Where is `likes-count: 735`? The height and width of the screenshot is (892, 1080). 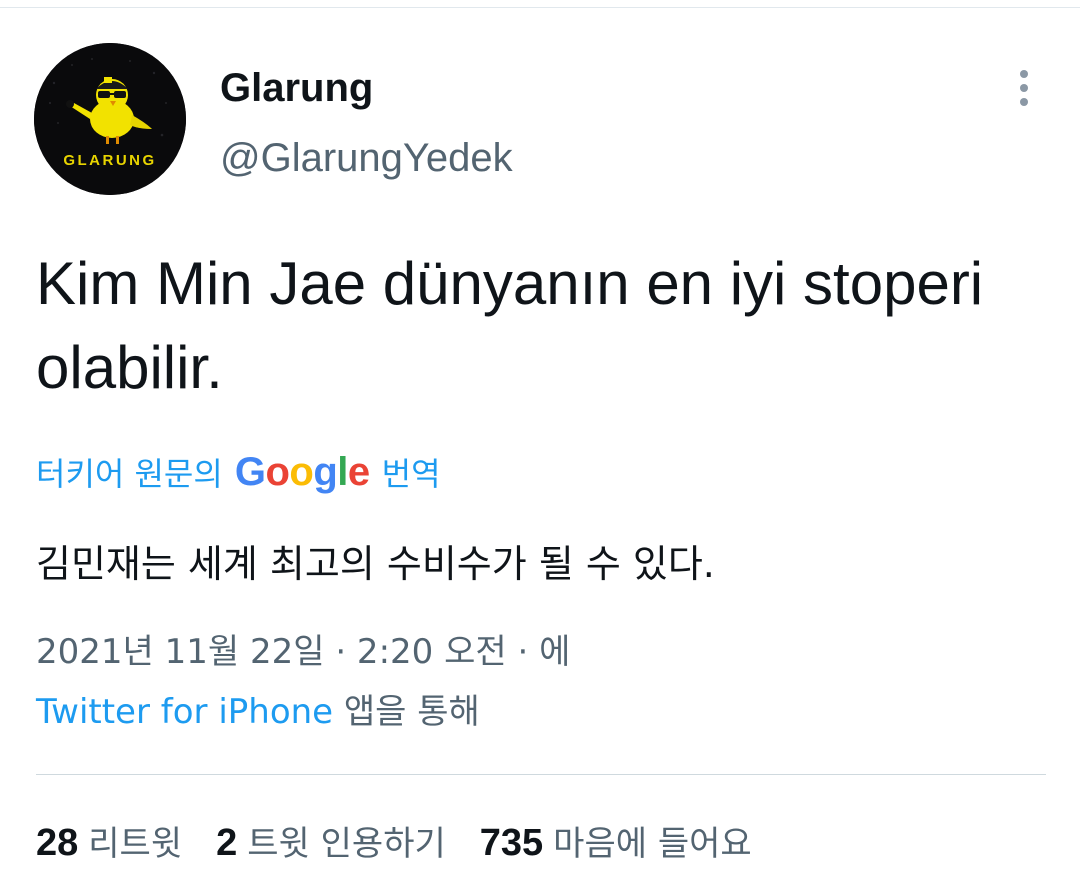 likes-count: 735 is located at coordinates (511, 842).